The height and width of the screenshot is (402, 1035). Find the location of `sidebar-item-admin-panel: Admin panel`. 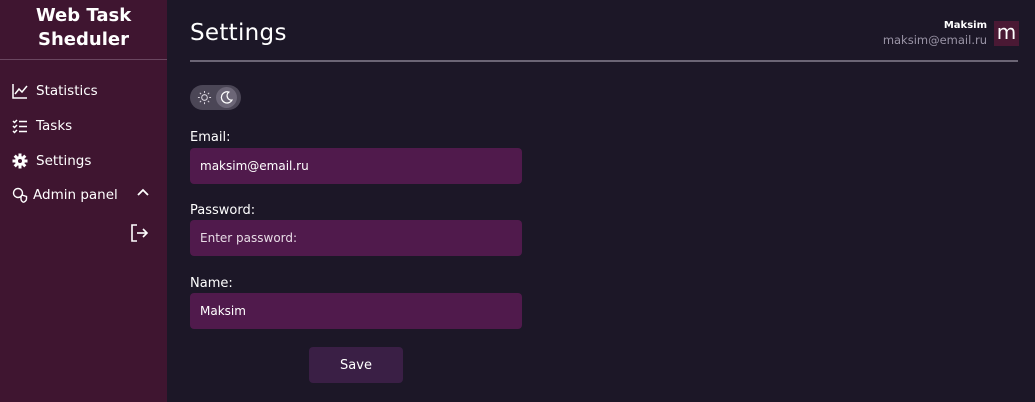

sidebar-item-admin-panel: Admin panel is located at coordinates (64, 194).